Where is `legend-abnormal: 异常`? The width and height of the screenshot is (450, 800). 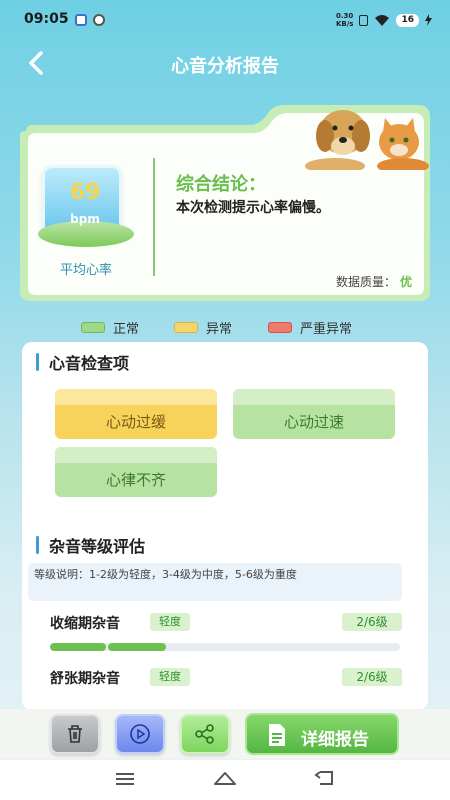
legend-abnormal: 异常 is located at coordinates (203, 327).